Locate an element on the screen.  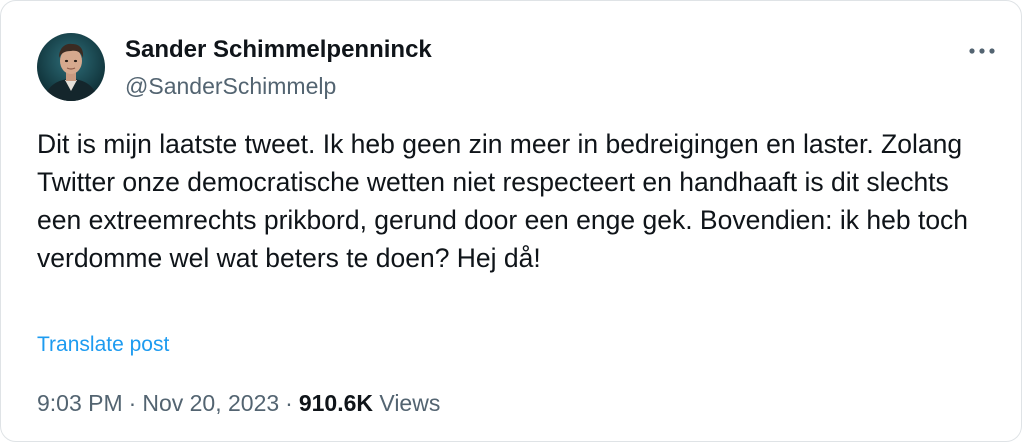
post-meta: 9:03 PM · Nov 20, 2023 · 910.6K Views is located at coordinates (238, 403).